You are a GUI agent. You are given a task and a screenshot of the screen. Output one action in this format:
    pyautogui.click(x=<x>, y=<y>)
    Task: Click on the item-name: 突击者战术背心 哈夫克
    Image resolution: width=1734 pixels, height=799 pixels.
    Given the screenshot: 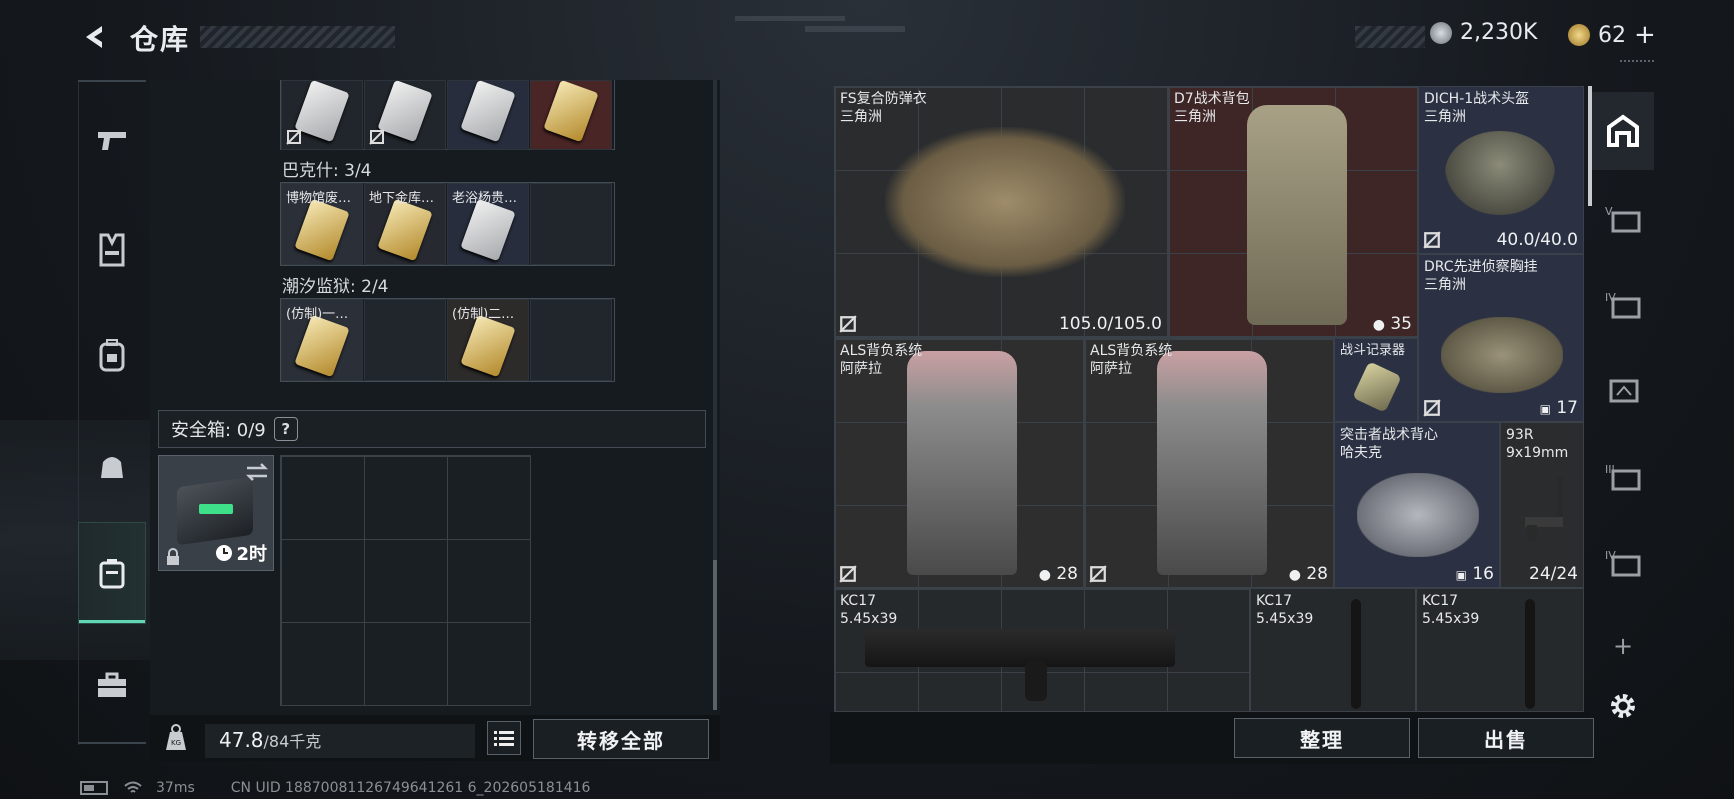 What is the action you would take?
    pyautogui.click(x=1389, y=444)
    